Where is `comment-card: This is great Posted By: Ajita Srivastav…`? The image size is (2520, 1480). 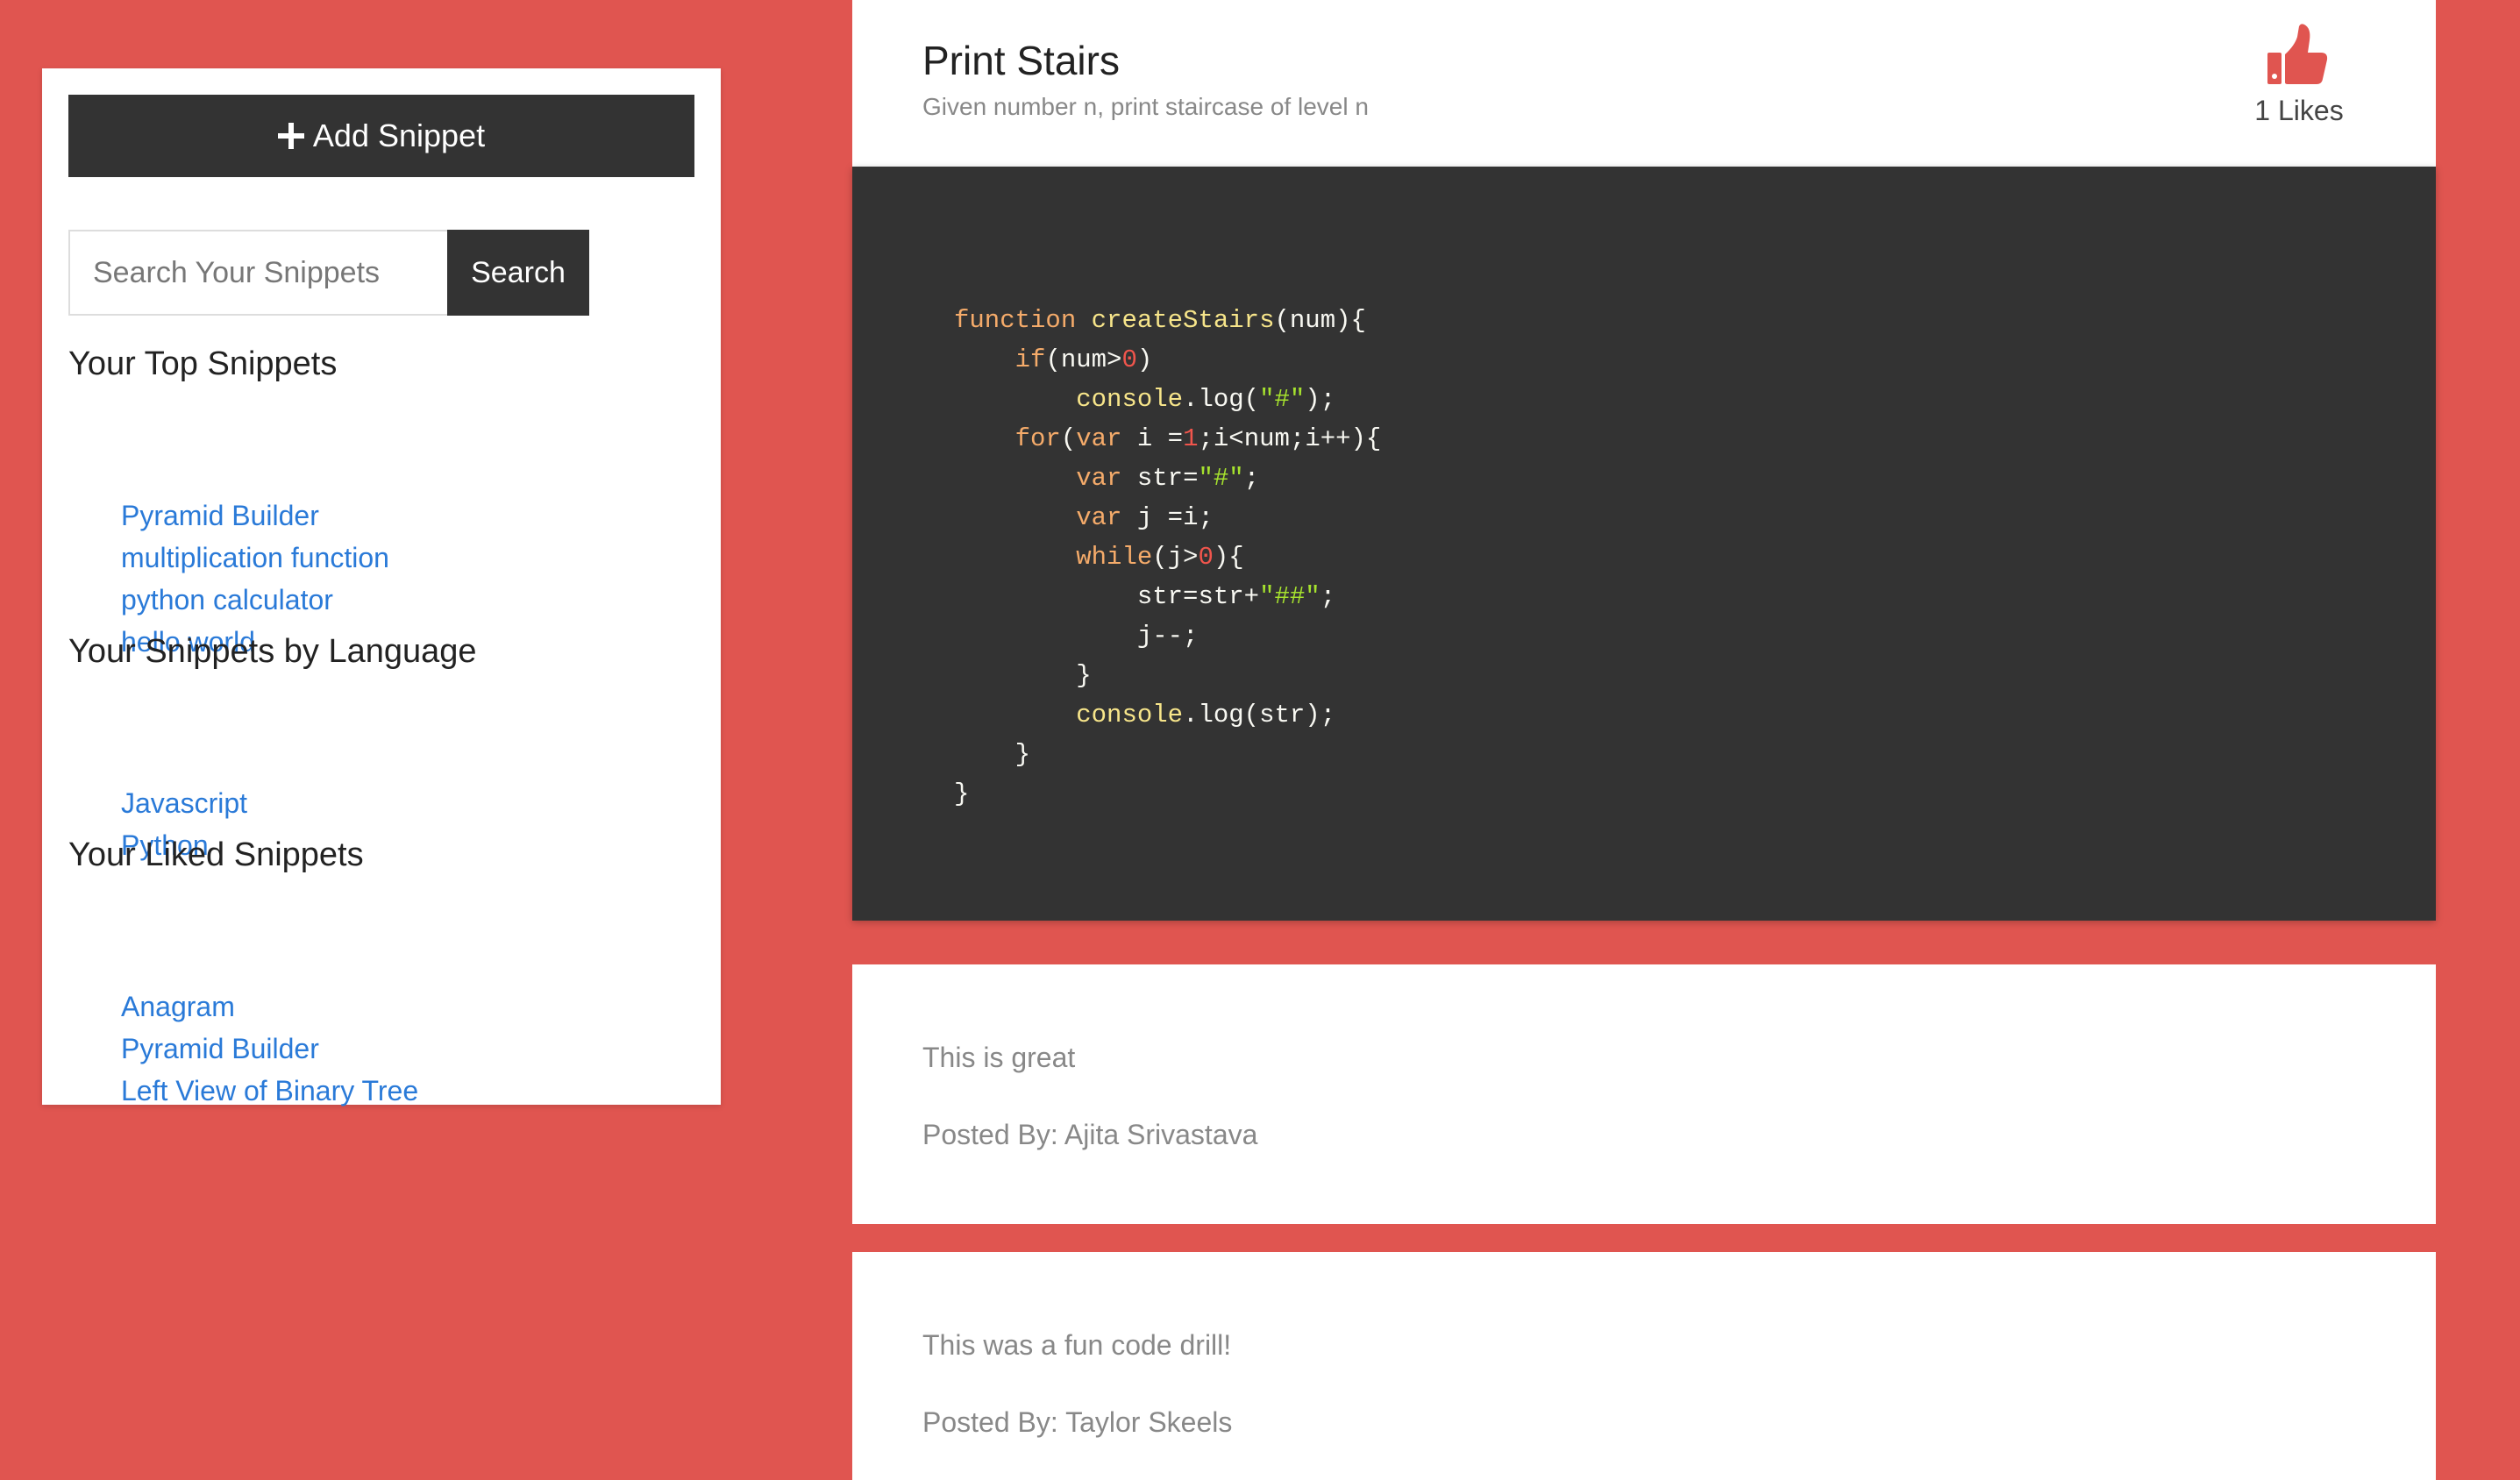
comment-card: This is great Posted By: Ajita Srivastav… is located at coordinates (1644, 1094).